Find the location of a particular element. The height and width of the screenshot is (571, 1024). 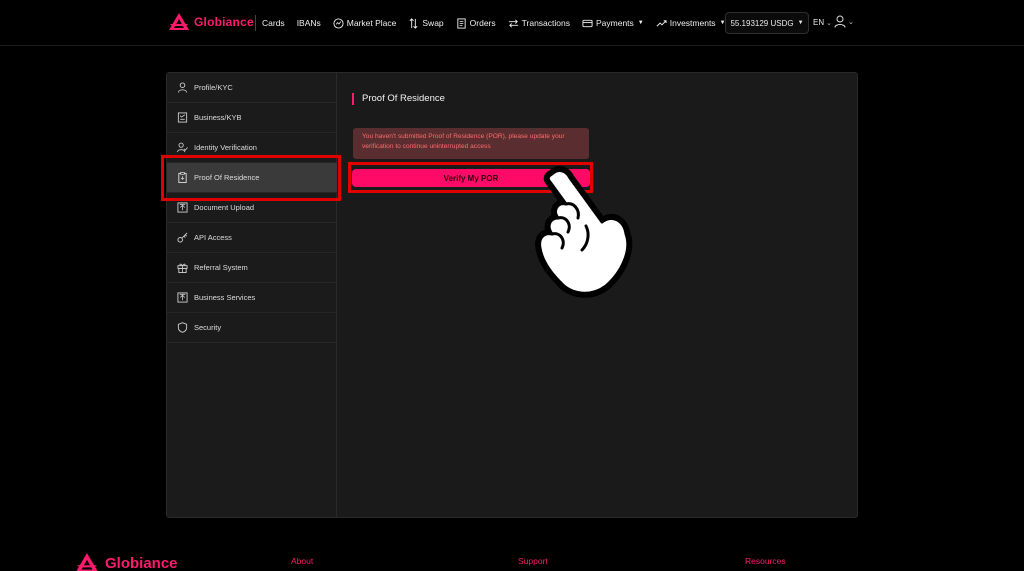

nav-investments: Investments ▼ is located at coordinates (691, 23).